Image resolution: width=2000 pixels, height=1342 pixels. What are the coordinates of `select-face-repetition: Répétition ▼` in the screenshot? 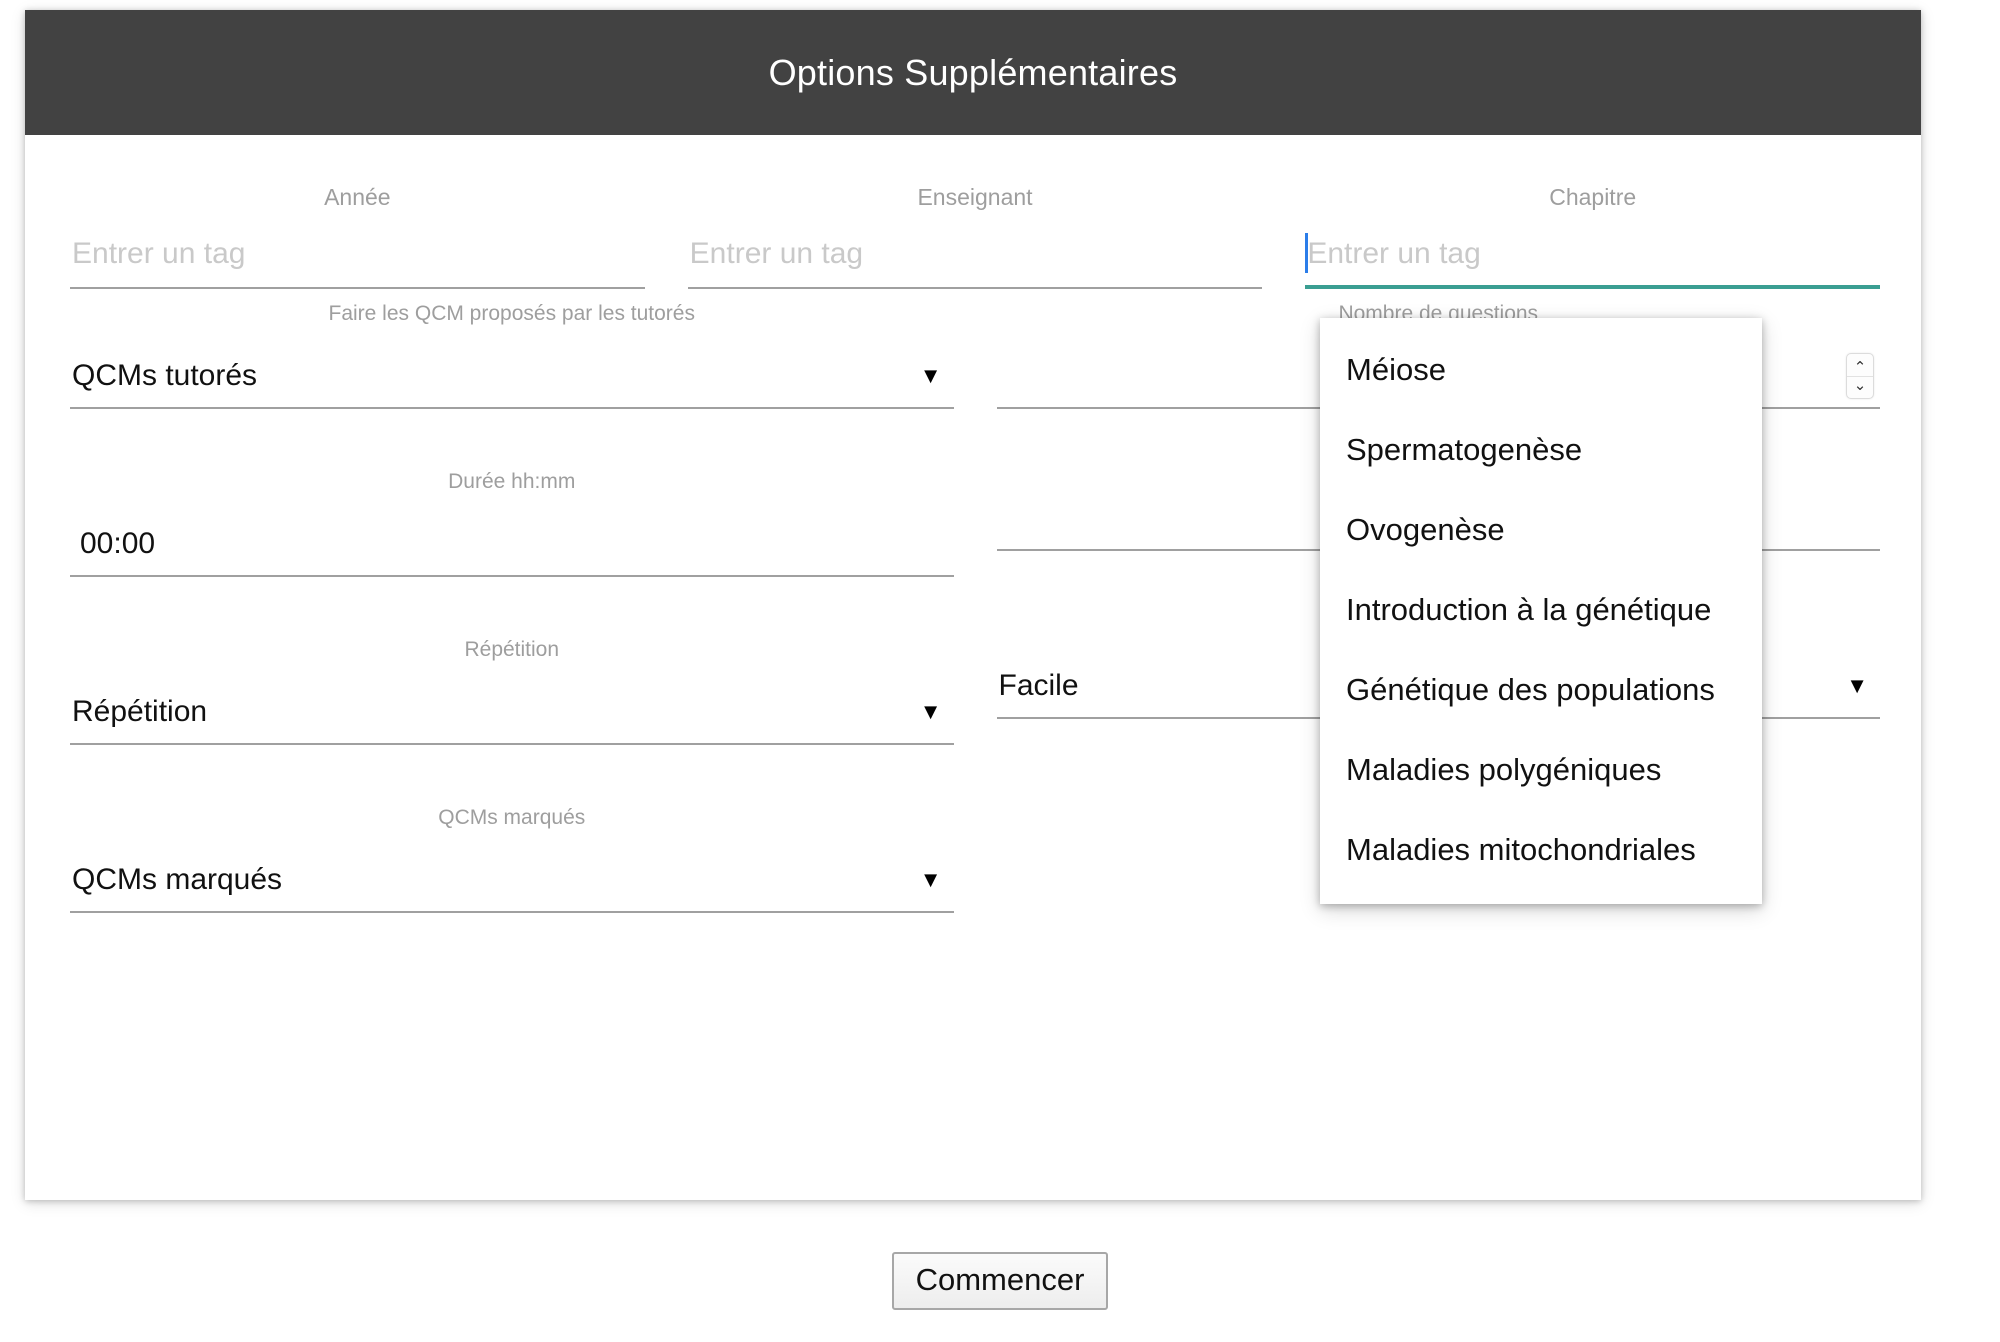 It's located at (509, 712).